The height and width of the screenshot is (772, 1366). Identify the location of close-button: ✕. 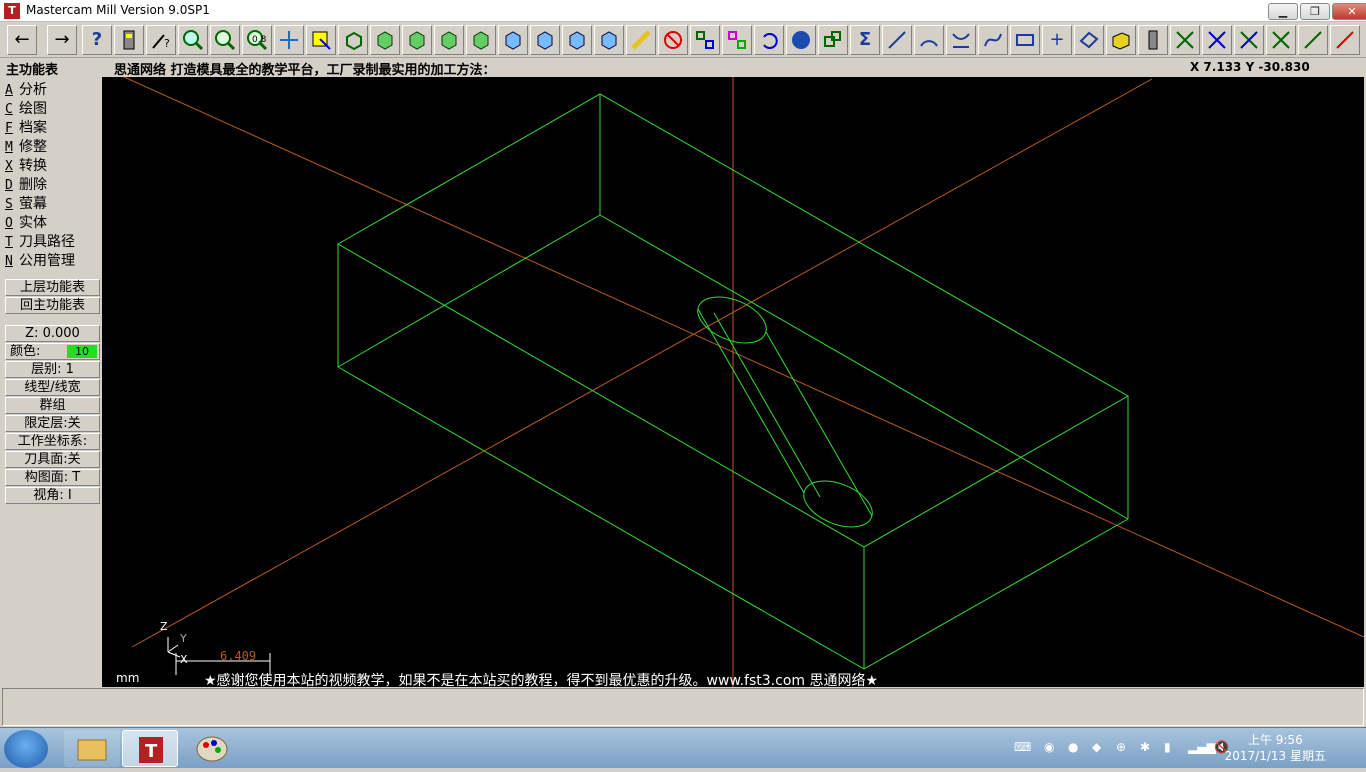
(1349, 11).